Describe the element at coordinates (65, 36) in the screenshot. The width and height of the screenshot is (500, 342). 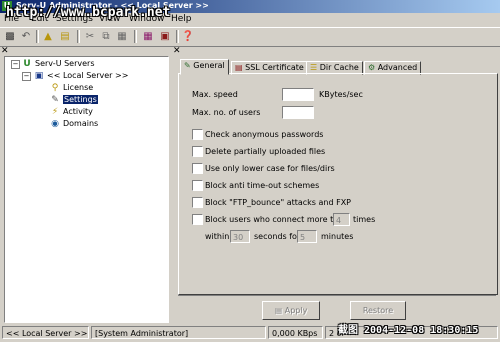
I see `folder-icon: ▤` at that location.